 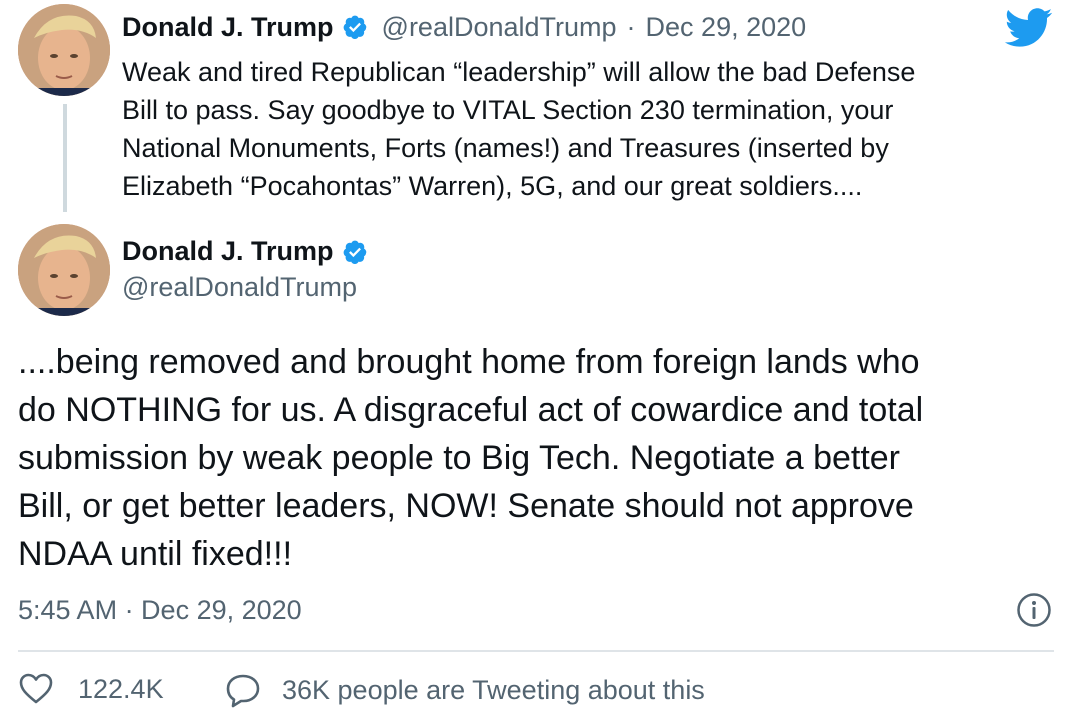 I want to click on like-button: 122.4K, so click(x=91, y=689).